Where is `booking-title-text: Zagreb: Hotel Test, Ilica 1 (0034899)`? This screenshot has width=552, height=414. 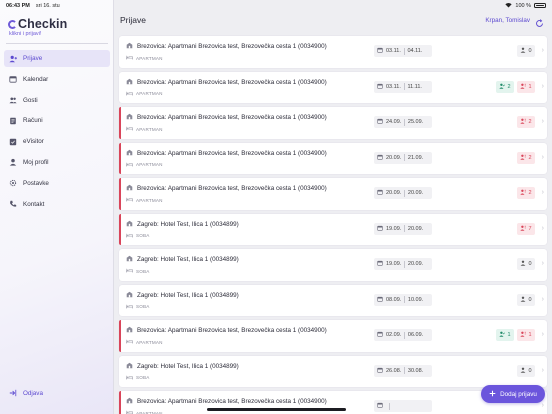
booking-title-text: Zagreb: Hotel Test, Ilica 1 (0034899) is located at coordinates (188, 224).